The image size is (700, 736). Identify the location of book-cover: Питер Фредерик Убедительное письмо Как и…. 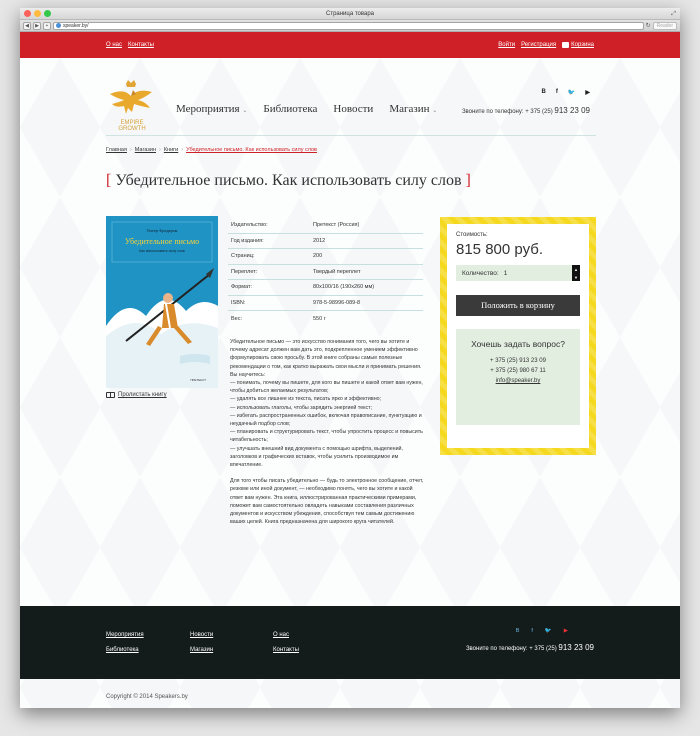
(162, 302).